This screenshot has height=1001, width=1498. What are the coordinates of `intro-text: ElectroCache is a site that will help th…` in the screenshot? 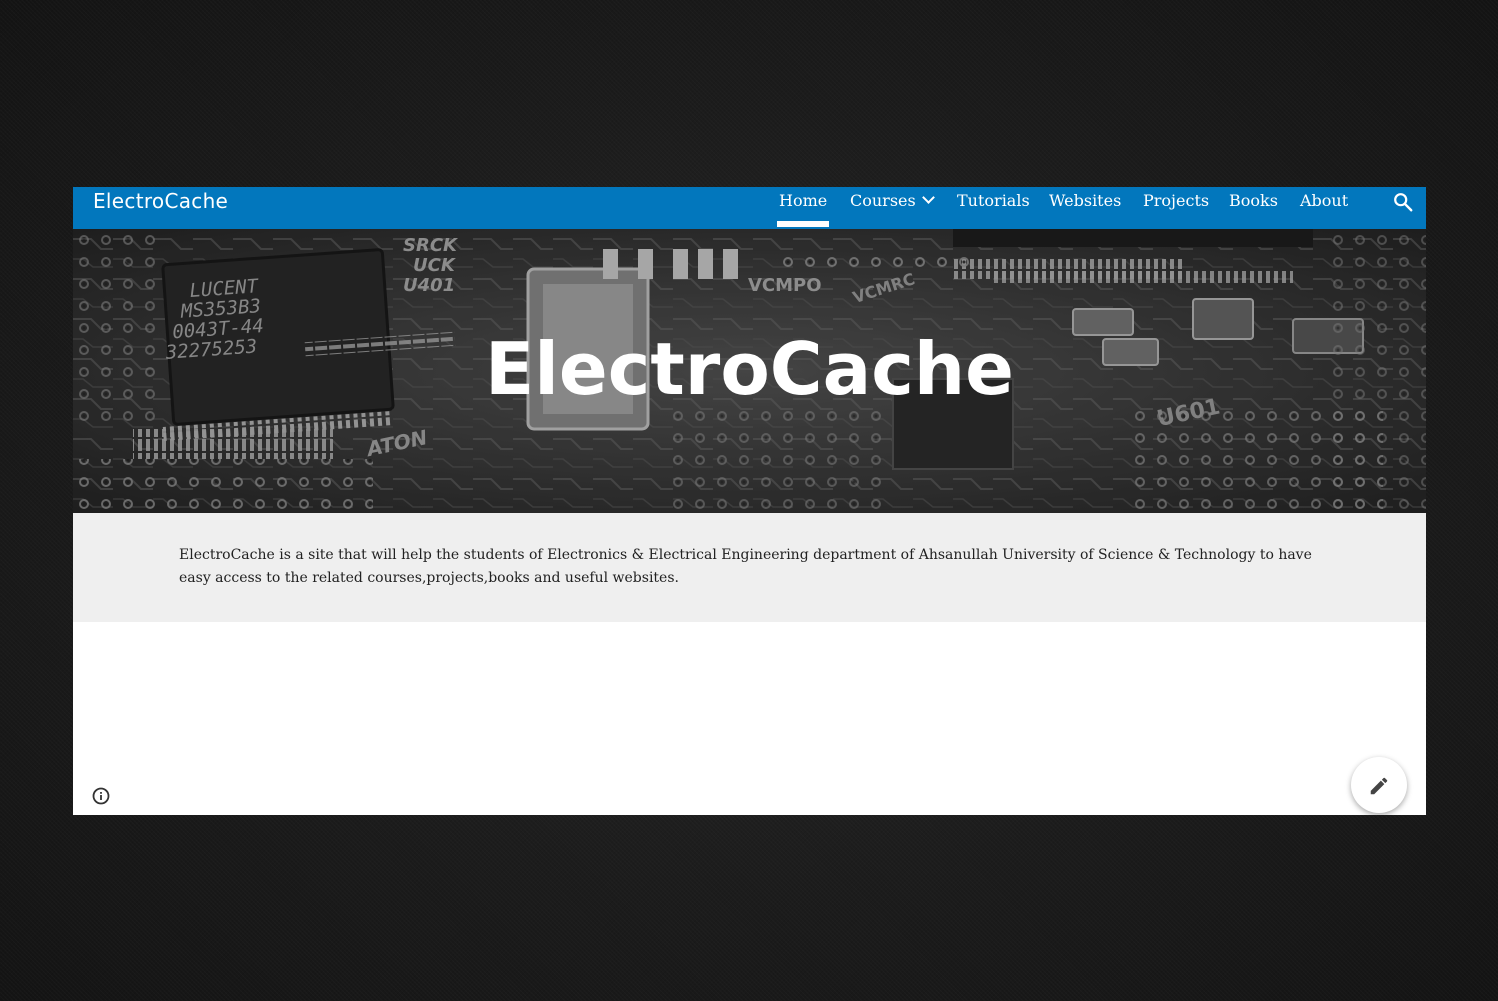 It's located at (745, 566).